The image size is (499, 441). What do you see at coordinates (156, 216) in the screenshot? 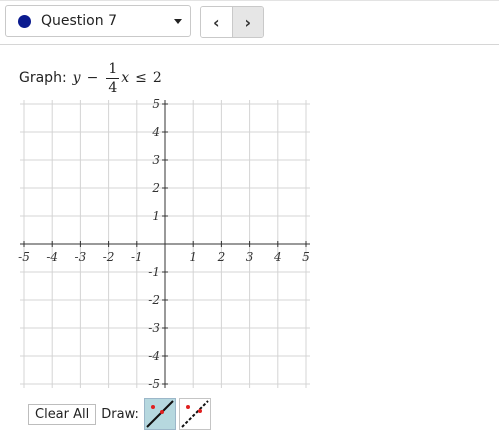
I see `y-tick-label: 1` at bounding box center [156, 216].